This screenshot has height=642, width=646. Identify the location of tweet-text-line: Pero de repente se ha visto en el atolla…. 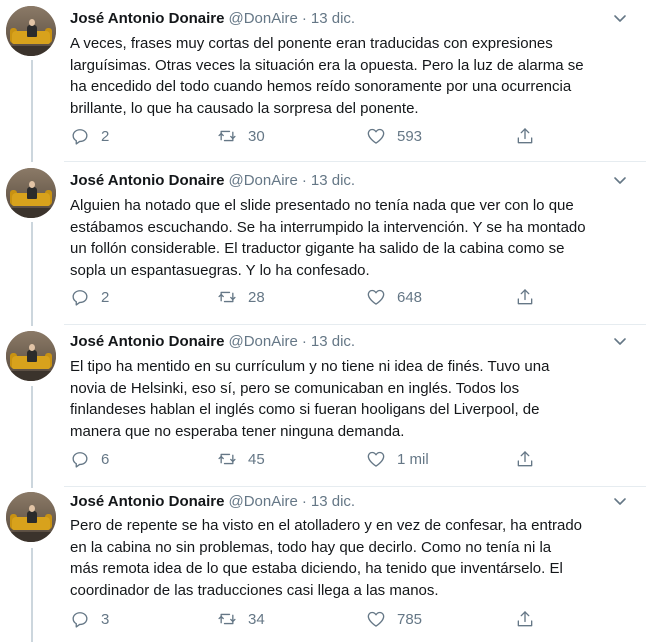
(326, 525).